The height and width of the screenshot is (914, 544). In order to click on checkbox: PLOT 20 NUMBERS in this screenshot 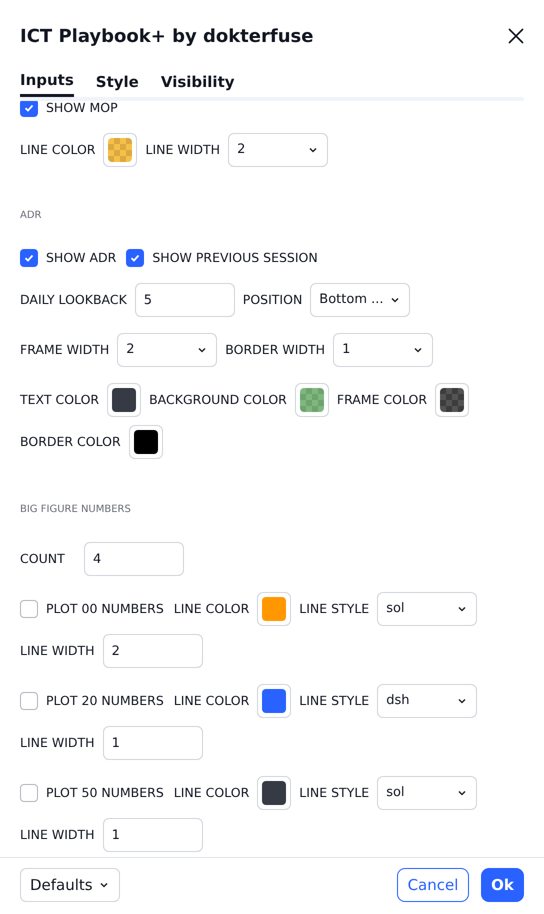, I will do `click(92, 701)`.